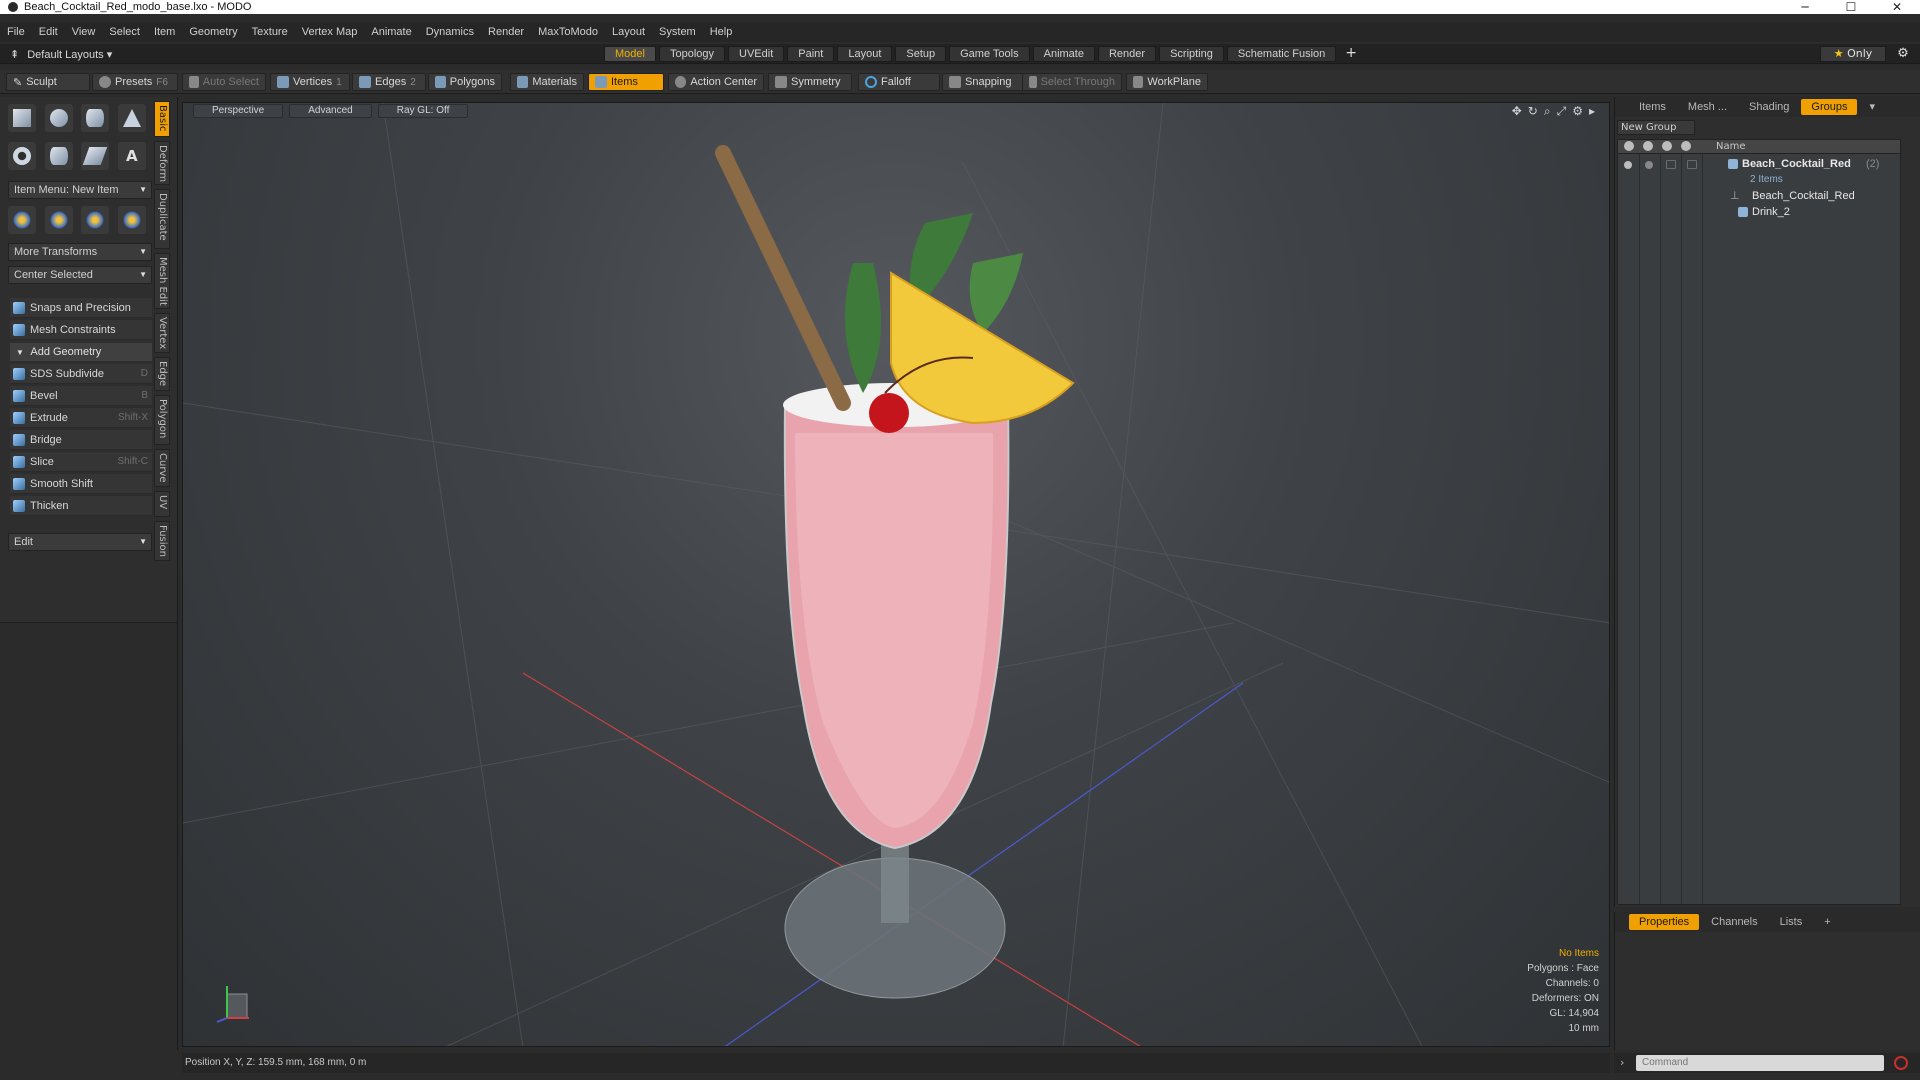 This screenshot has height=1080, width=1920. I want to click on tab-animate: Animate, so click(1063, 54).